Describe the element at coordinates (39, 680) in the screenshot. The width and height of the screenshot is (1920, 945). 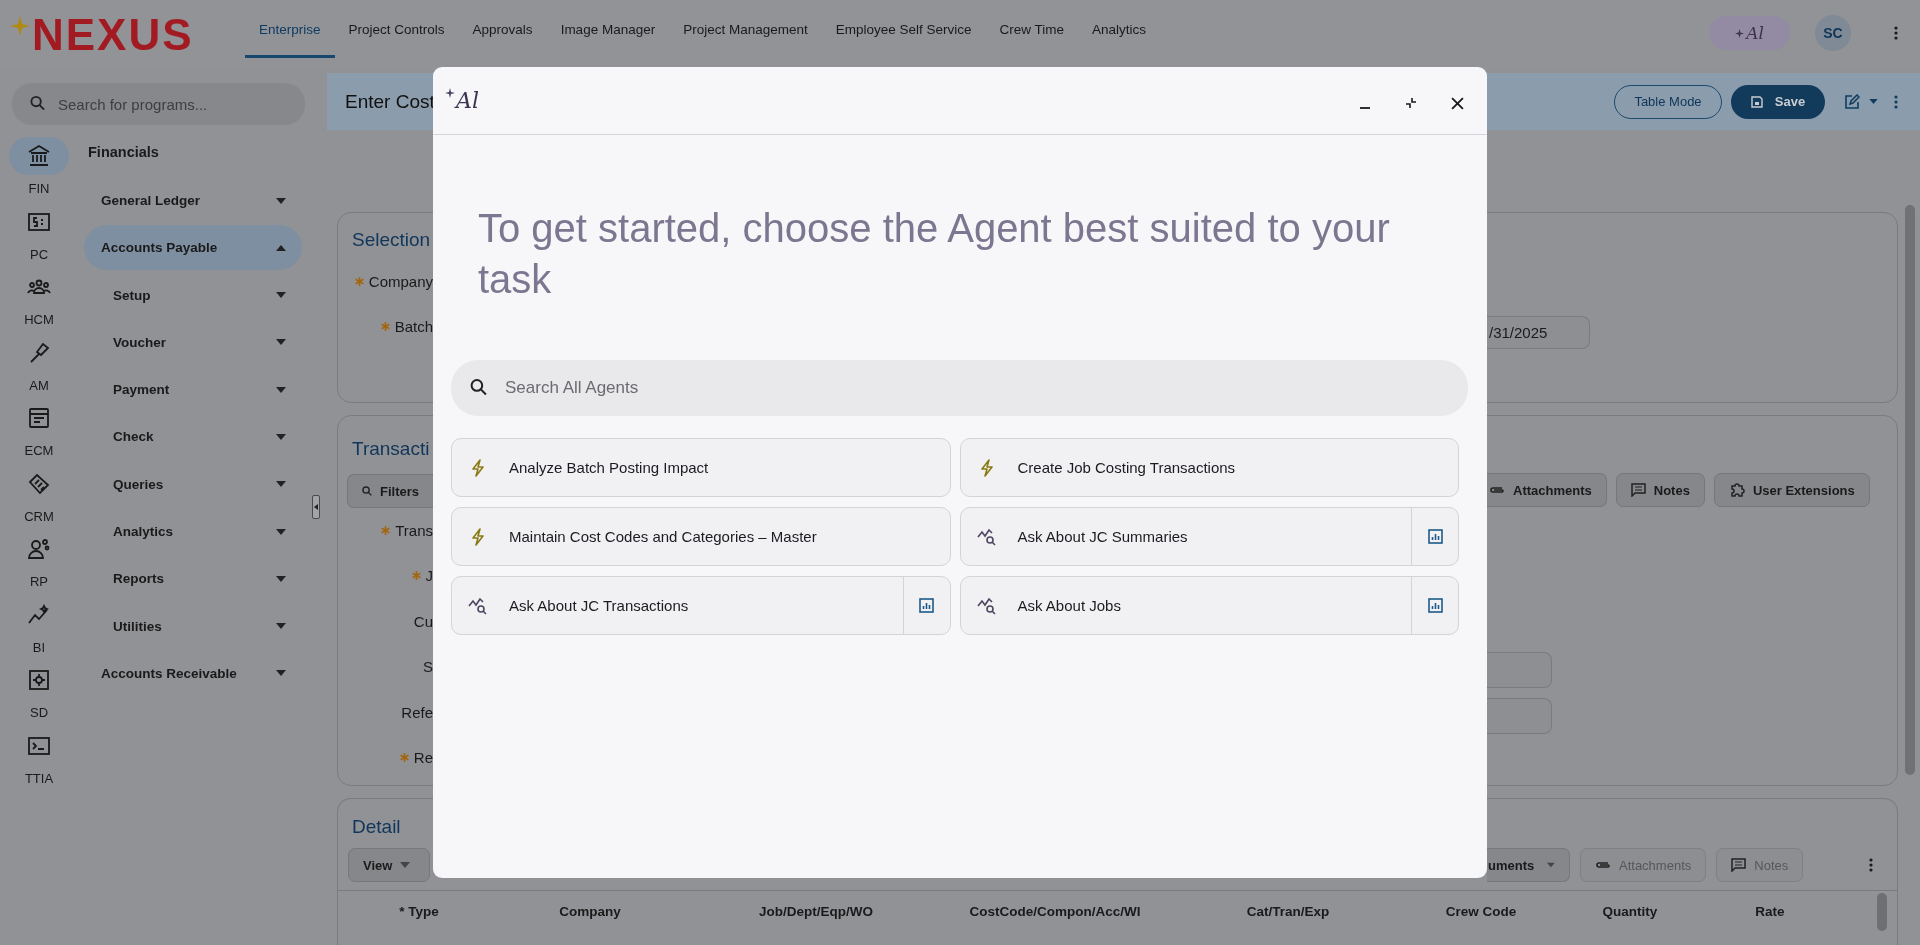
I see `gear-icon` at that location.